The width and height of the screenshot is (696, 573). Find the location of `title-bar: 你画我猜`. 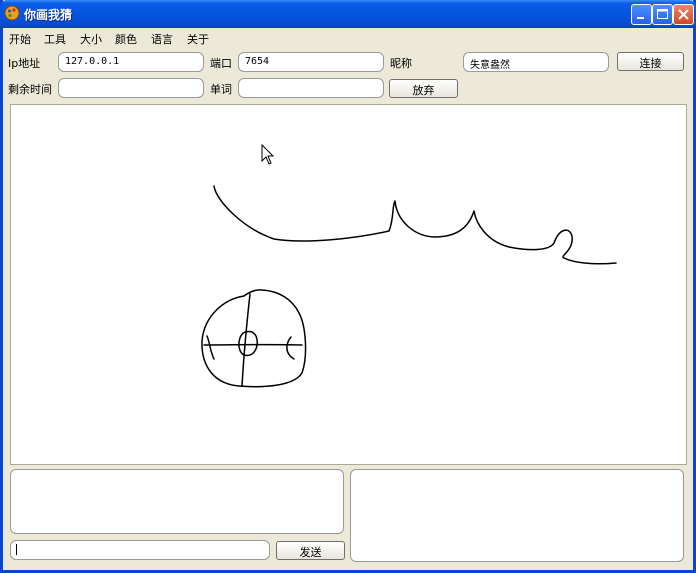

title-bar: 你画我猜 is located at coordinates (348, 14).